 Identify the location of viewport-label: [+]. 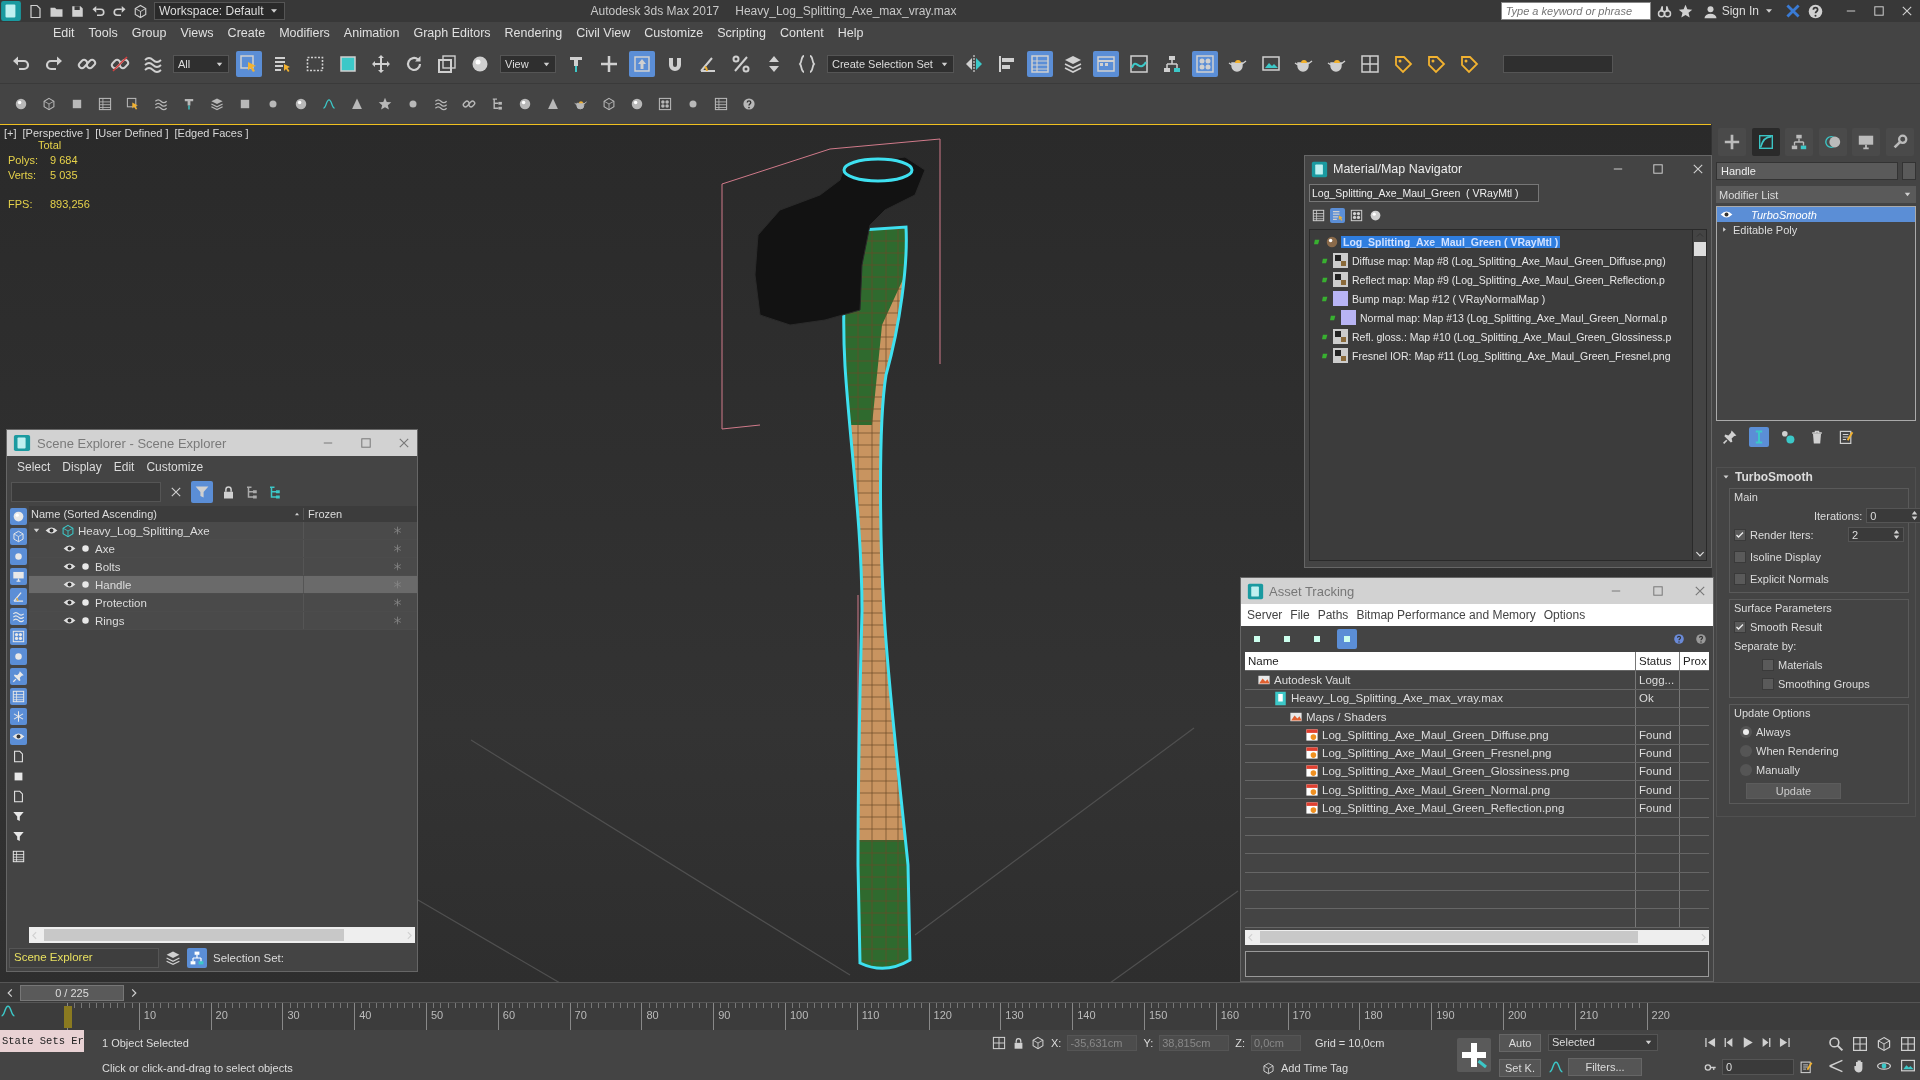
(10, 133).